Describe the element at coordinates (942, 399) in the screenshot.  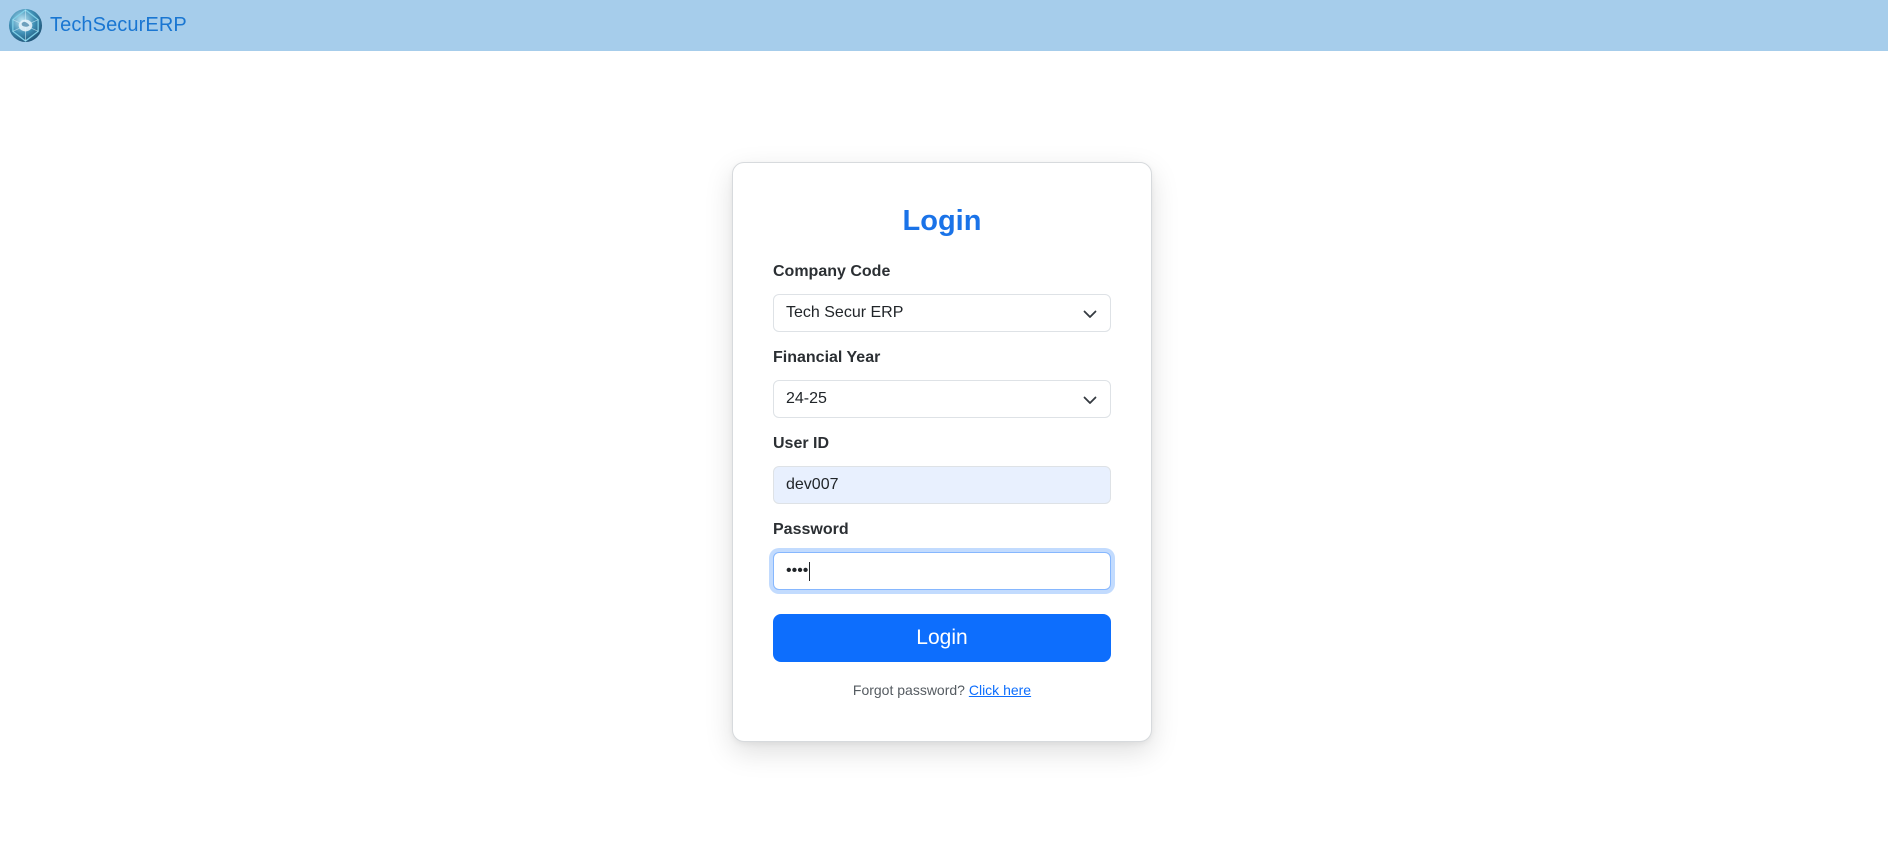
I see `financial-year-select: 24-25` at that location.